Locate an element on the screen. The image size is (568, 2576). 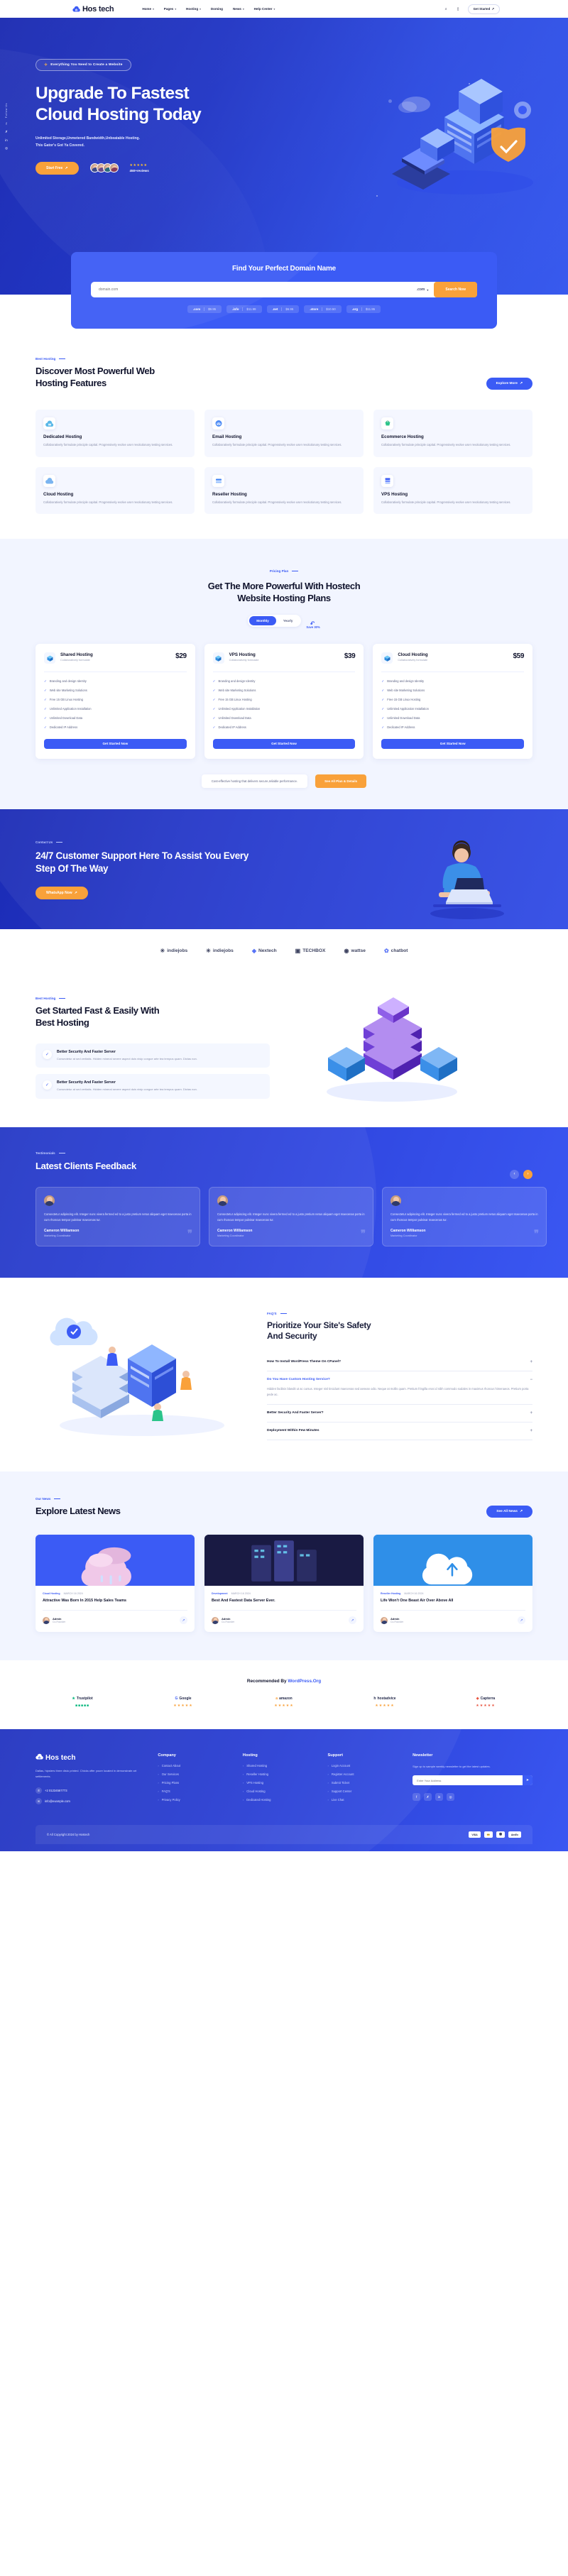
footer-brand-logo: Hos tech is located at coordinates (92, 1757).